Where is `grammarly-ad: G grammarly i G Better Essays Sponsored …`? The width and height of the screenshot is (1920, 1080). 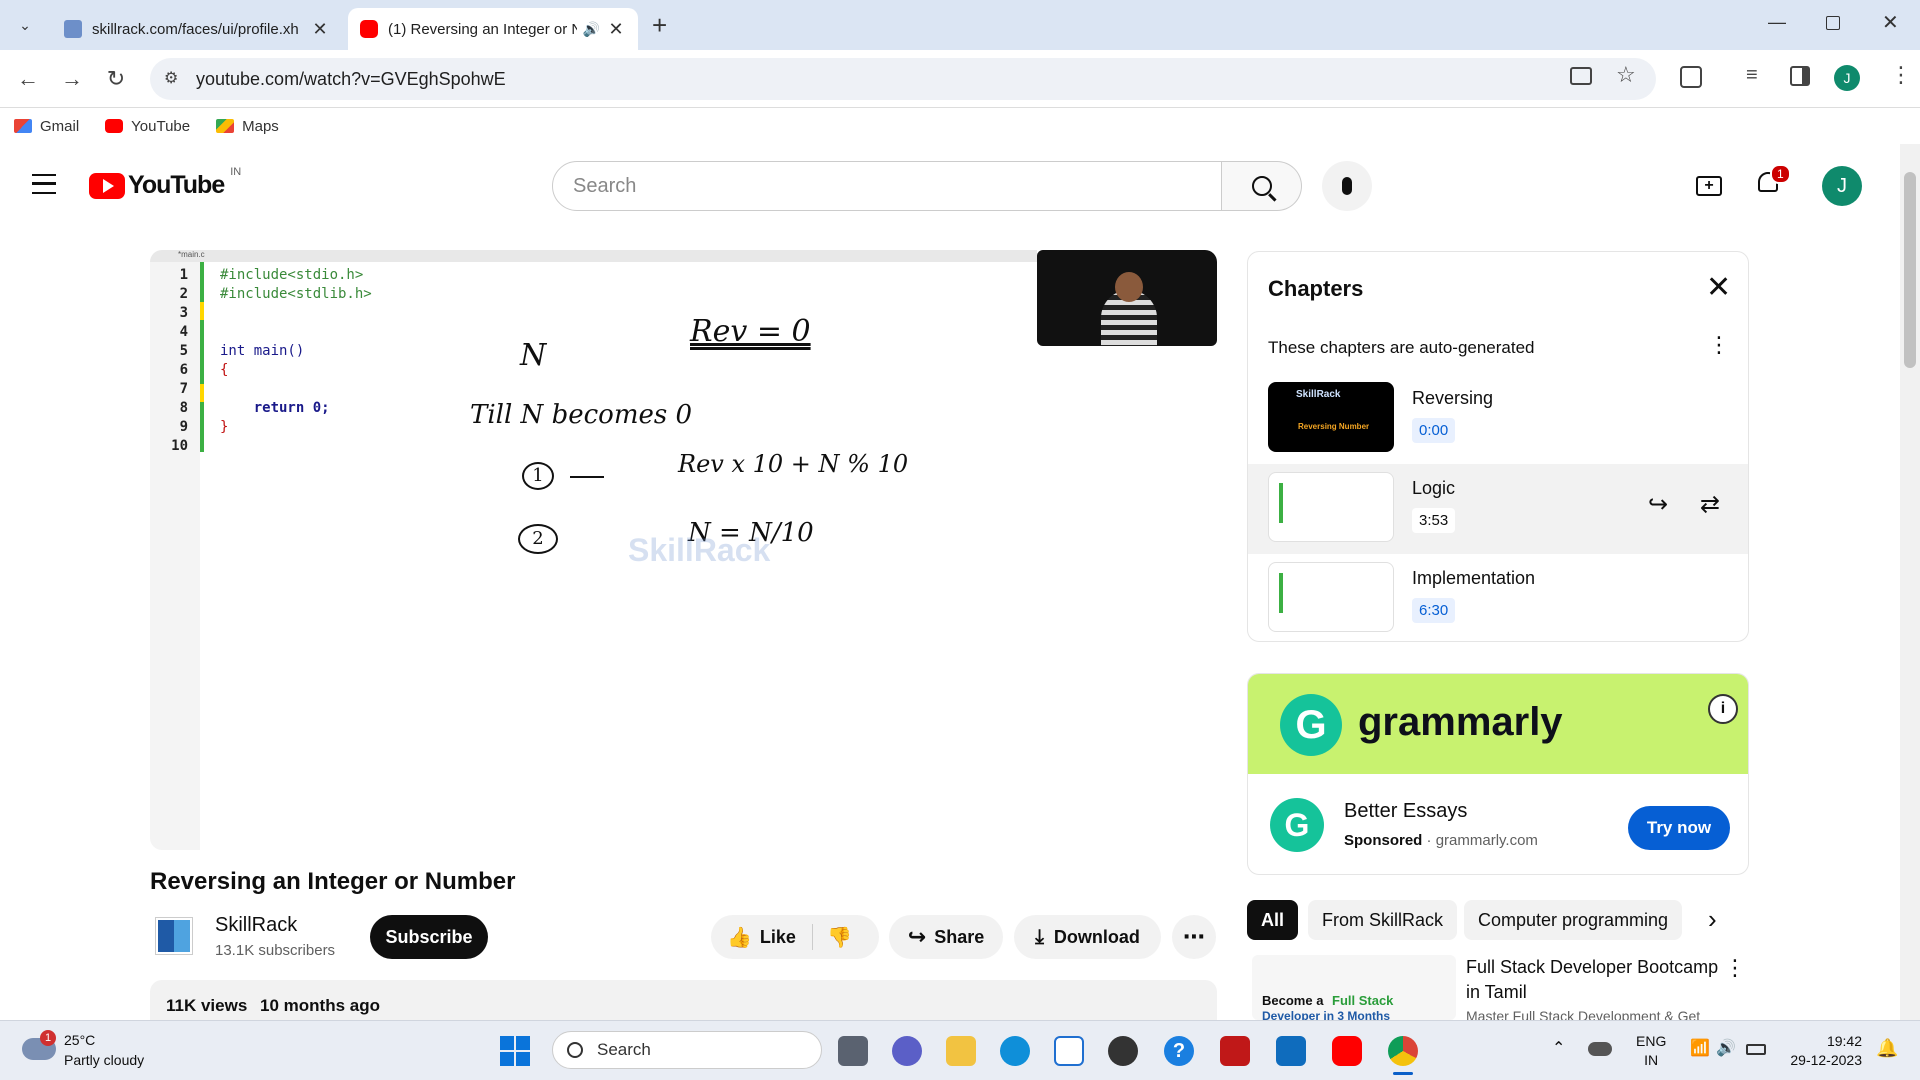 grammarly-ad: G grammarly i G Better Essays Sponsored … is located at coordinates (1498, 774).